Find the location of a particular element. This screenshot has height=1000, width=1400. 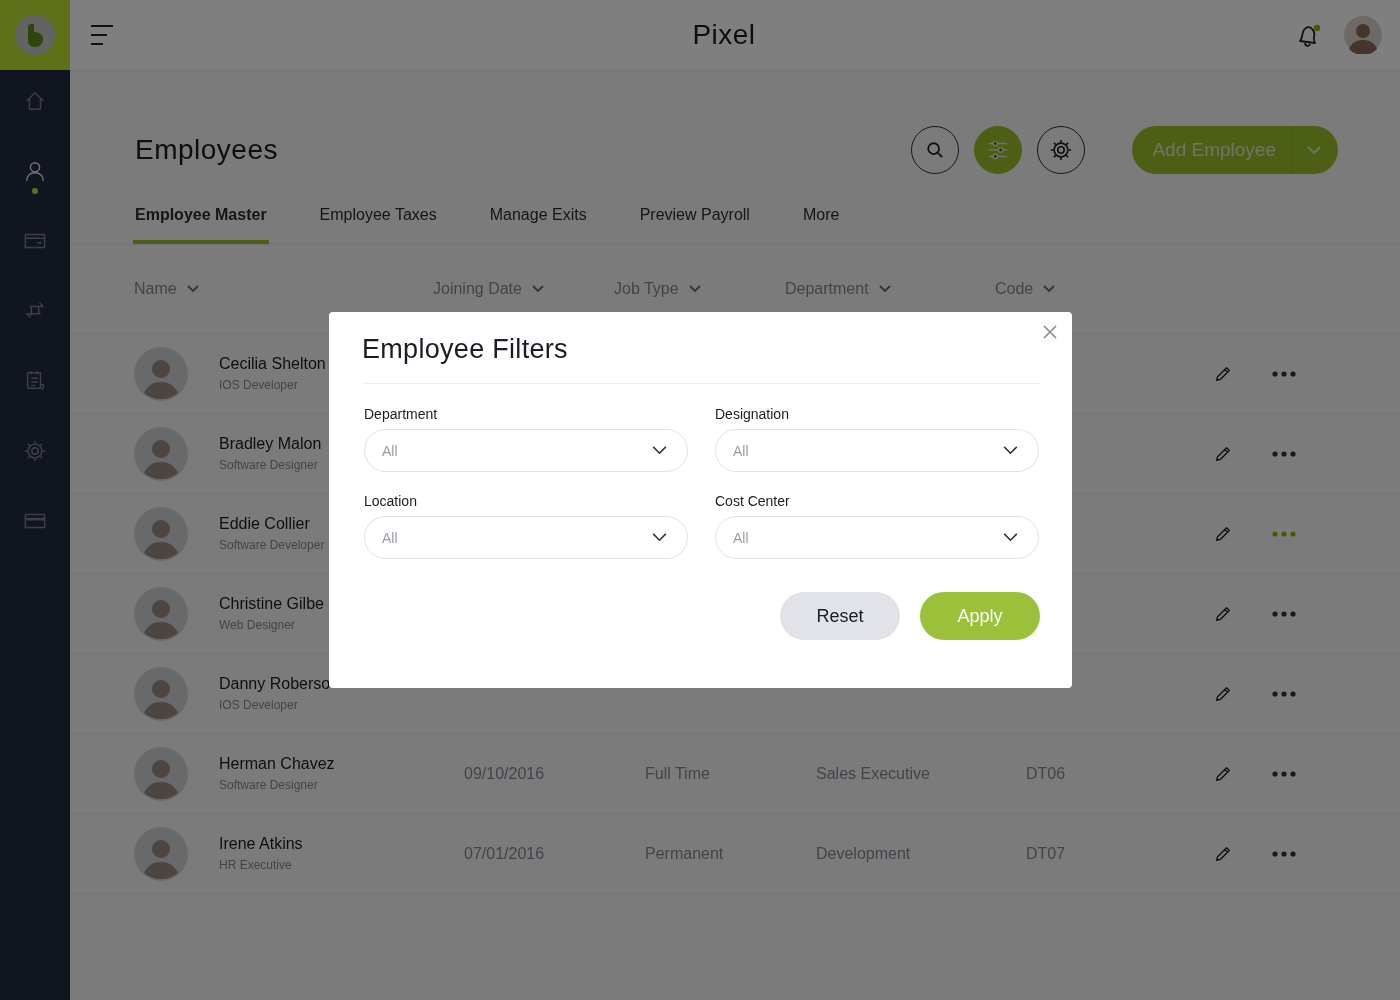

tab: More is located at coordinates (821, 225).